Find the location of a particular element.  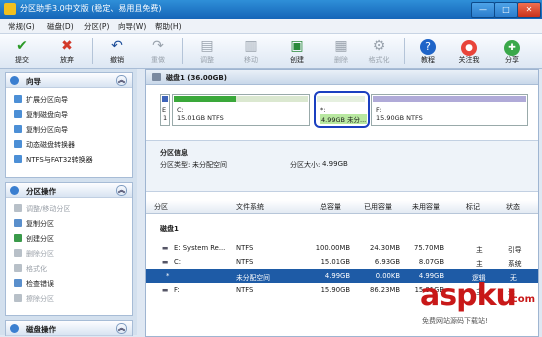

disk-ops-panel: 磁盘操作 ︽ is located at coordinates (69, 328).